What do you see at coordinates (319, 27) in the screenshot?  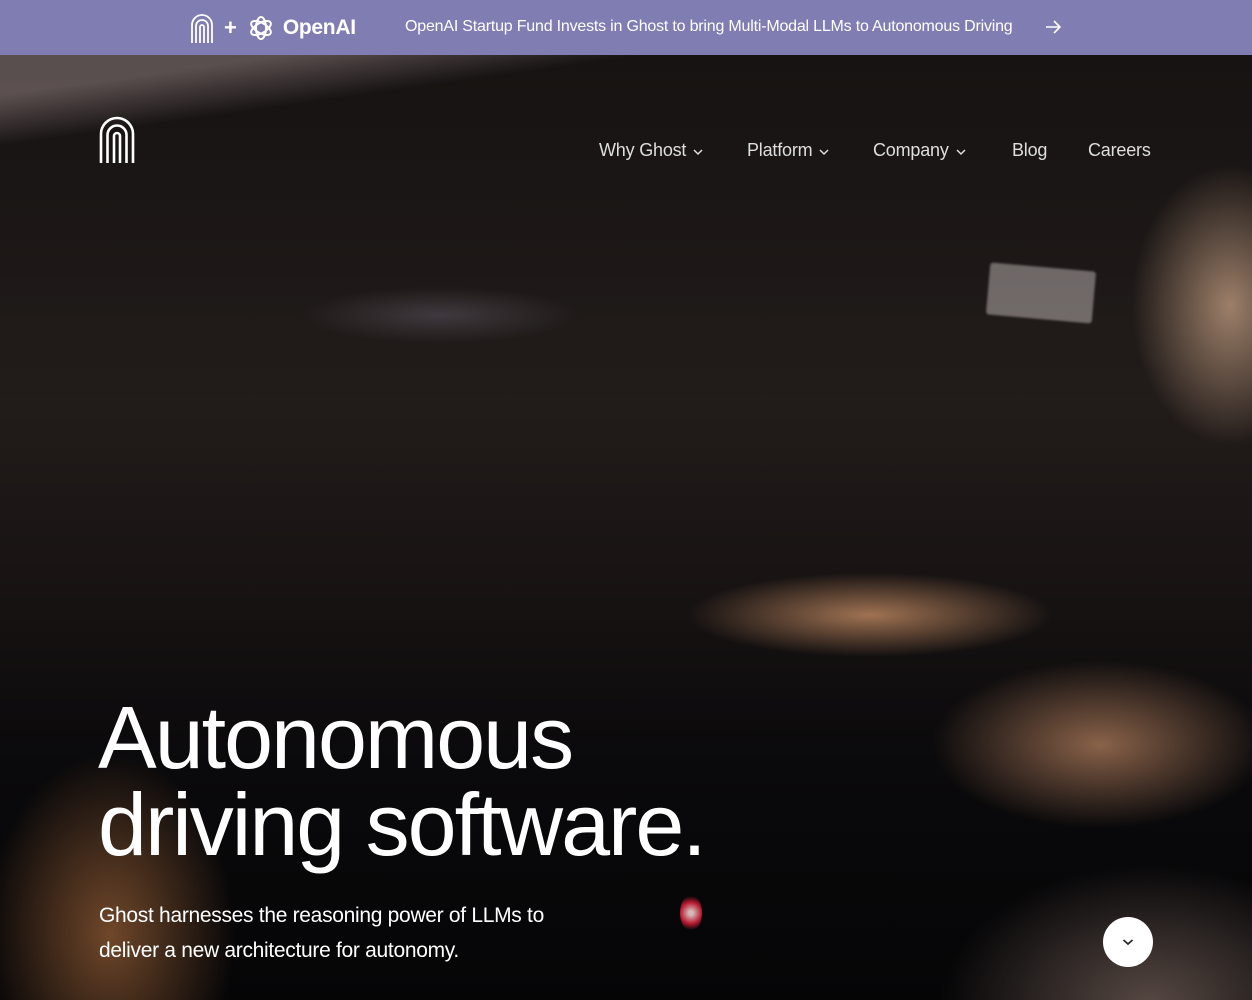 I see `openai-wordmark: OpenAI` at bounding box center [319, 27].